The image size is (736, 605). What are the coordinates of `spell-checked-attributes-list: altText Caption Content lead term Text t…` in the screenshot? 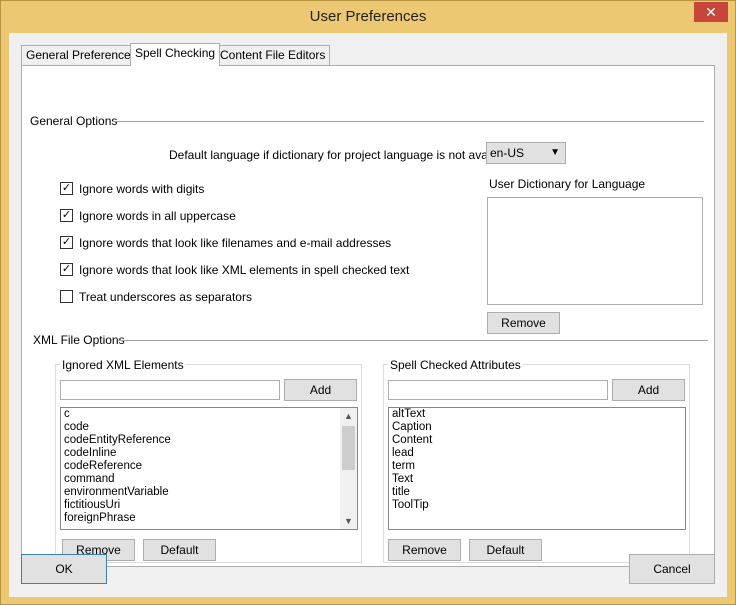 It's located at (537, 468).